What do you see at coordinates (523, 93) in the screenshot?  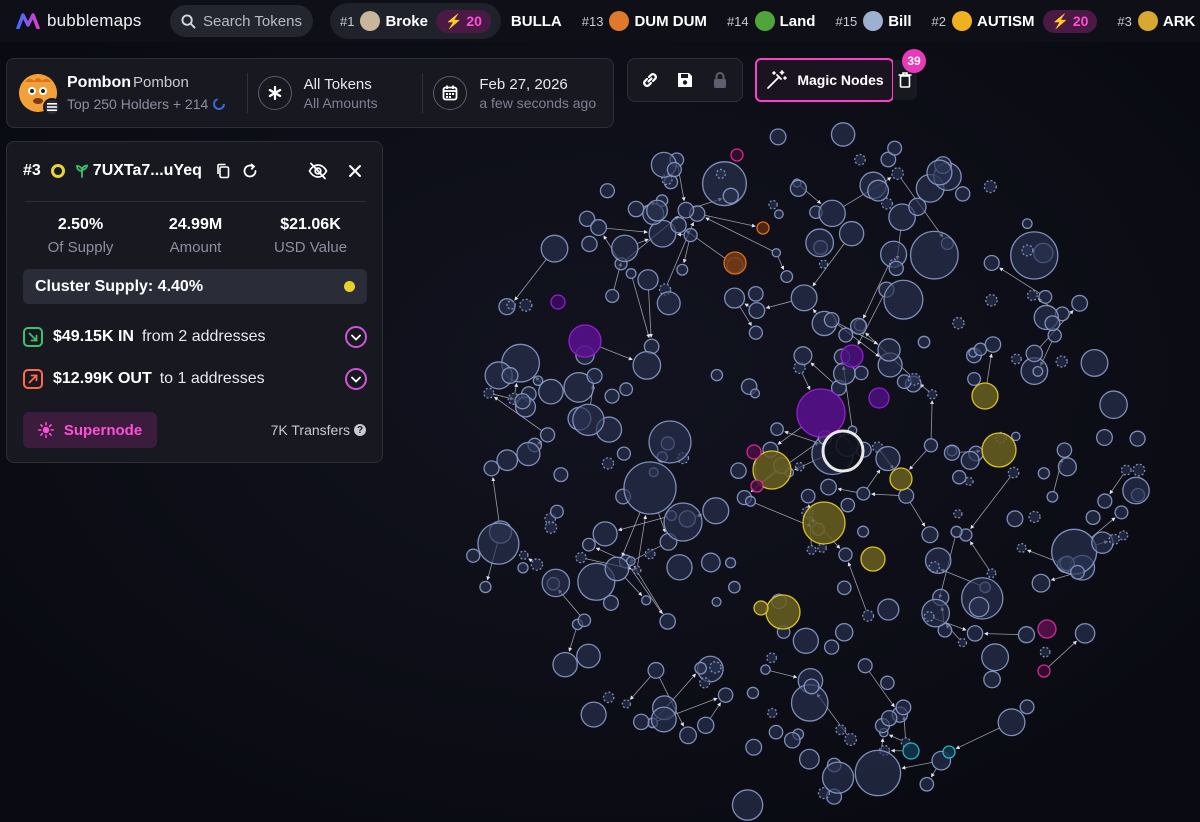 I see `date-picker-button: Feb 27, 2026 a few seconds ago` at bounding box center [523, 93].